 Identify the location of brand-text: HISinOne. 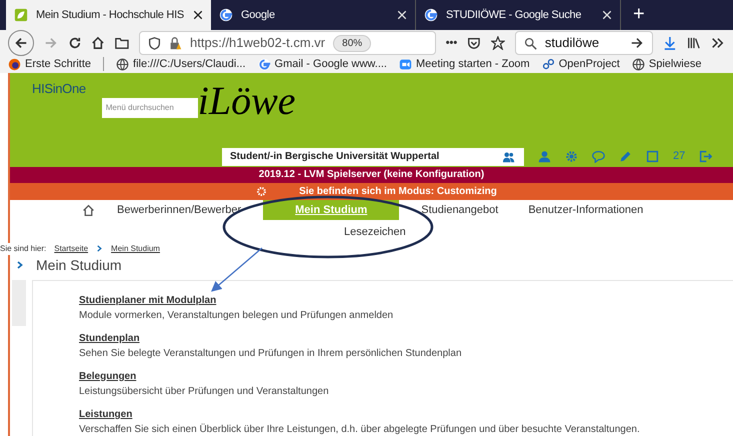
(59, 89).